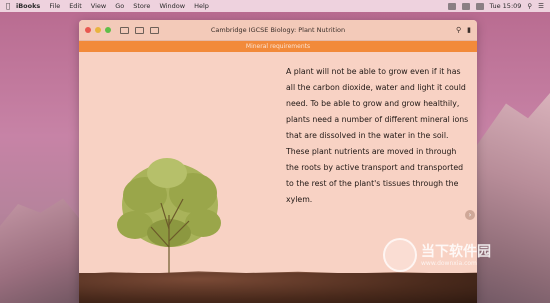  Describe the element at coordinates (201, 6) in the screenshot. I see `menu-help: Help` at that location.